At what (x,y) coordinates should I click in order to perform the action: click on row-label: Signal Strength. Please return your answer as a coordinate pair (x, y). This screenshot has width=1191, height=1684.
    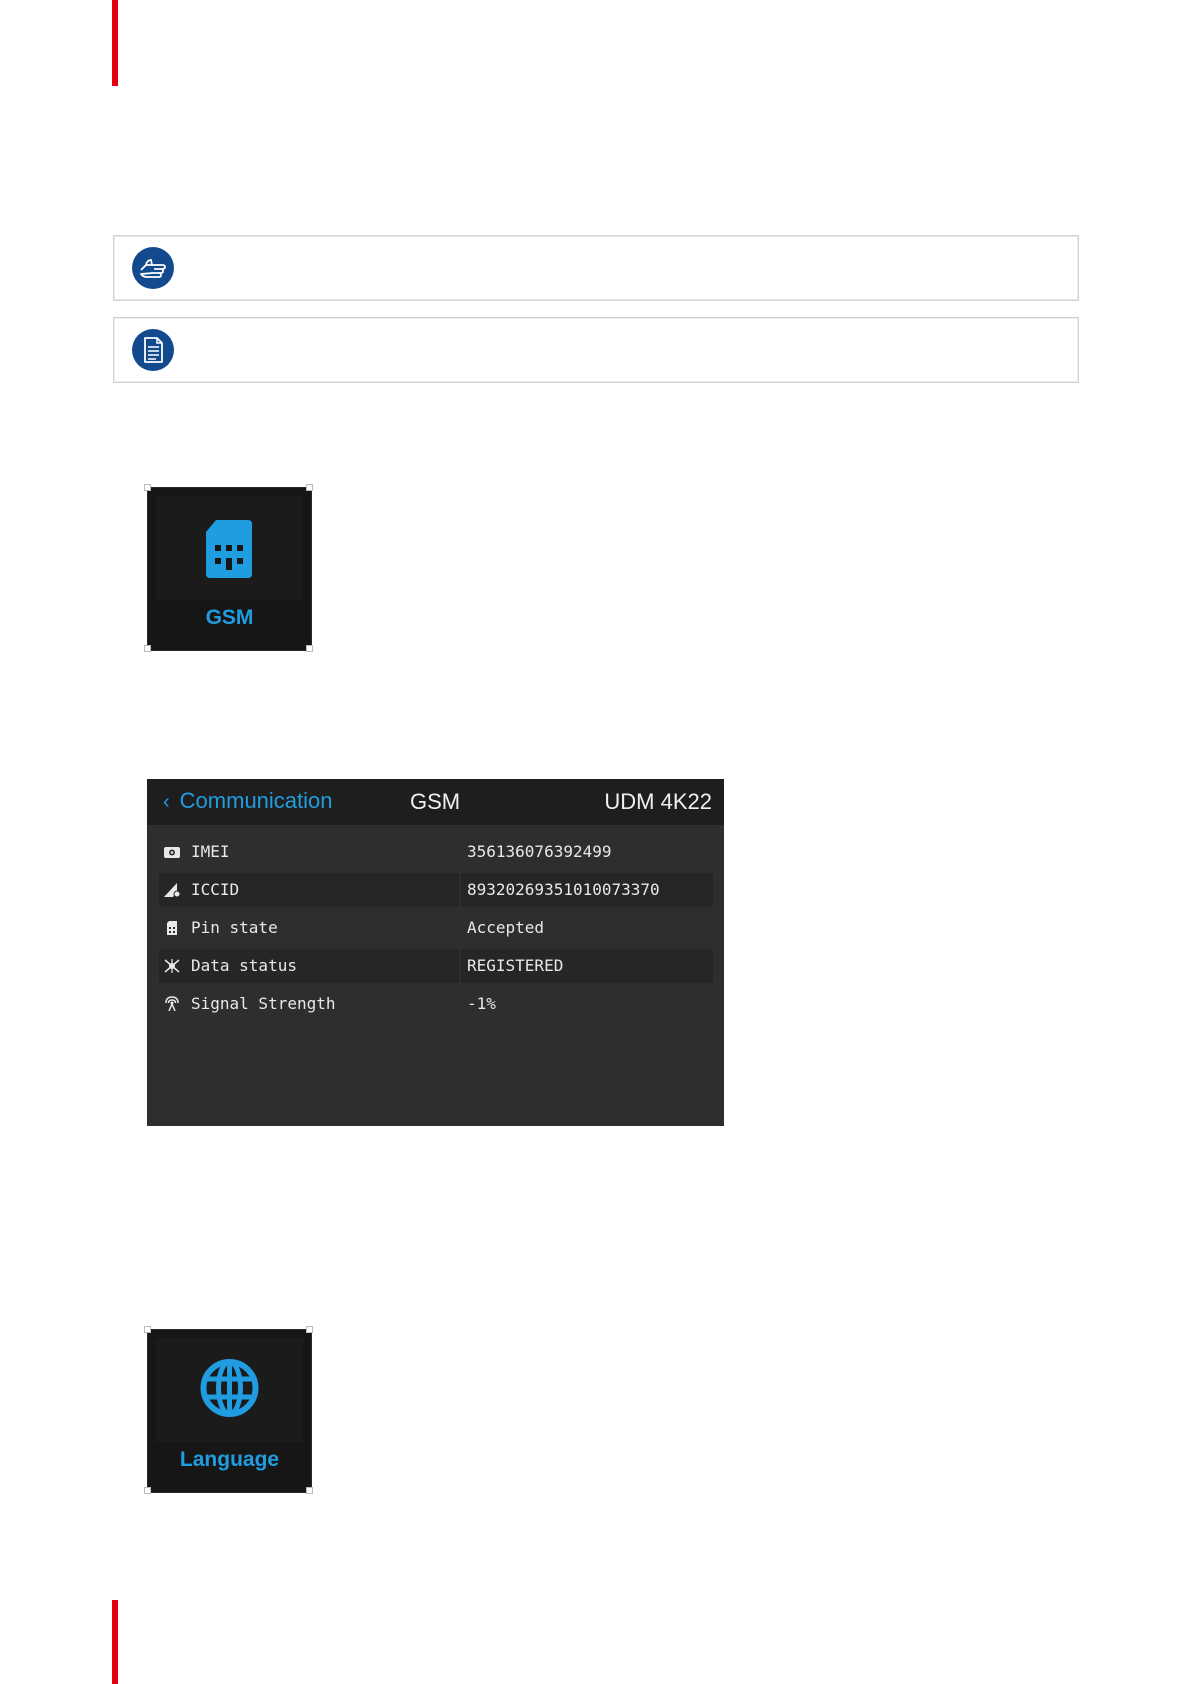
    Looking at the image, I should click on (263, 1003).